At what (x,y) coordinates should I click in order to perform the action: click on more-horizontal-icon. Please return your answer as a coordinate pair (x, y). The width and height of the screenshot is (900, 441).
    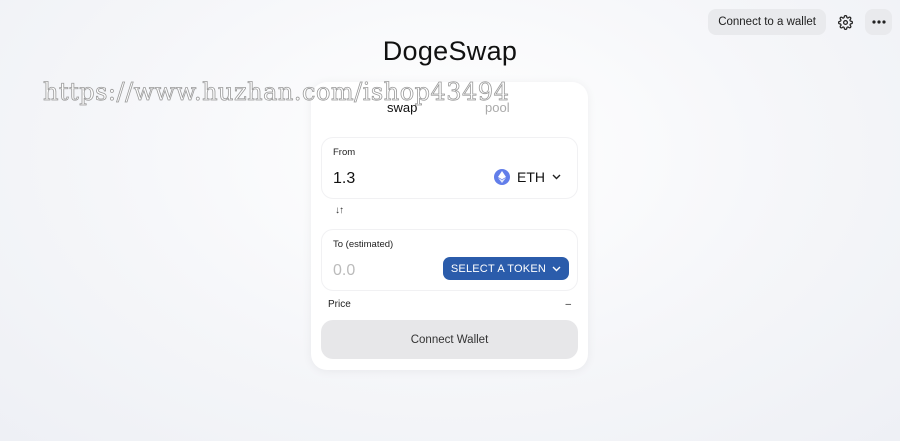
    Looking at the image, I should click on (878, 22).